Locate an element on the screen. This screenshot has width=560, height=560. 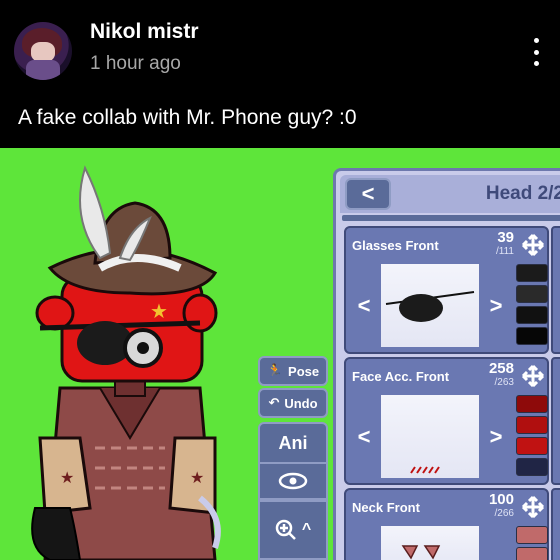
post-caption: A fake collab with Mr. Phone guy? :0 is located at coordinates (187, 117).